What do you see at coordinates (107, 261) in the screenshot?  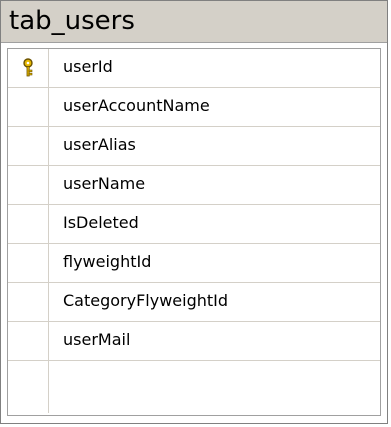 I see `column-name: flyweightId` at bounding box center [107, 261].